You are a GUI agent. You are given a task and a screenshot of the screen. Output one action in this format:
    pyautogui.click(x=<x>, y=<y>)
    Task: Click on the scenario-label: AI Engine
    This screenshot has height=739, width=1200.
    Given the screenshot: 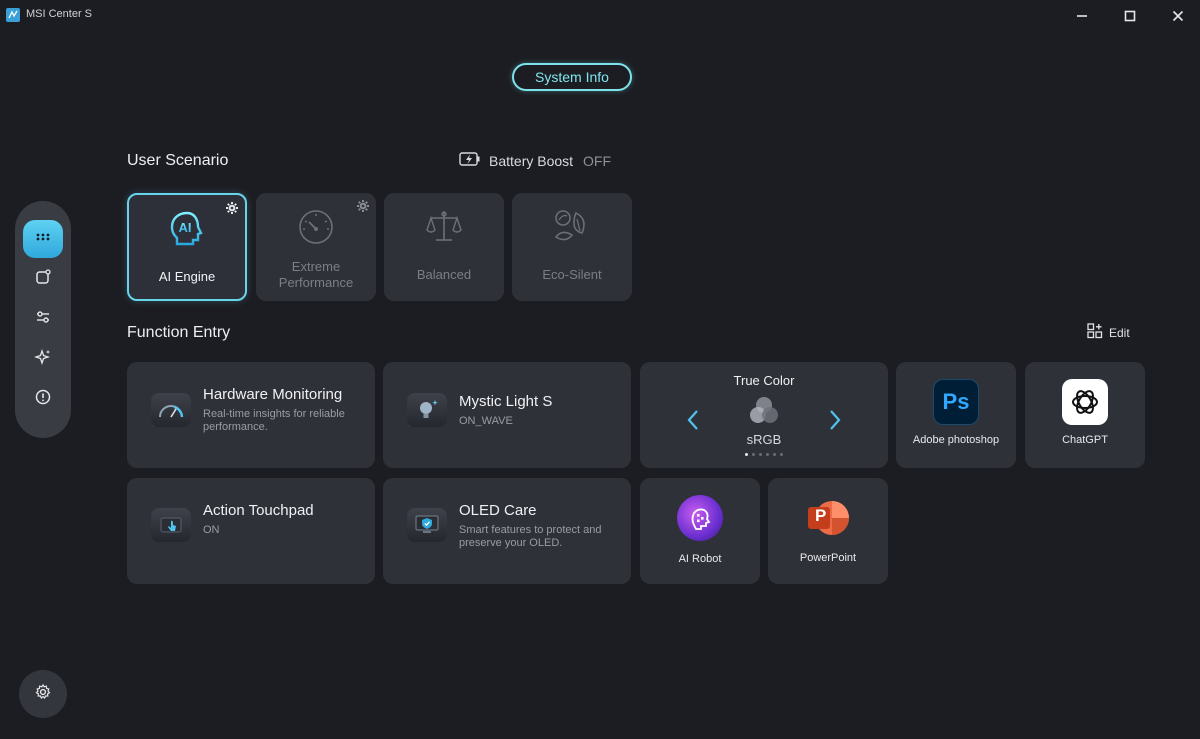 What is the action you would take?
    pyautogui.click(x=187, y=276)
    